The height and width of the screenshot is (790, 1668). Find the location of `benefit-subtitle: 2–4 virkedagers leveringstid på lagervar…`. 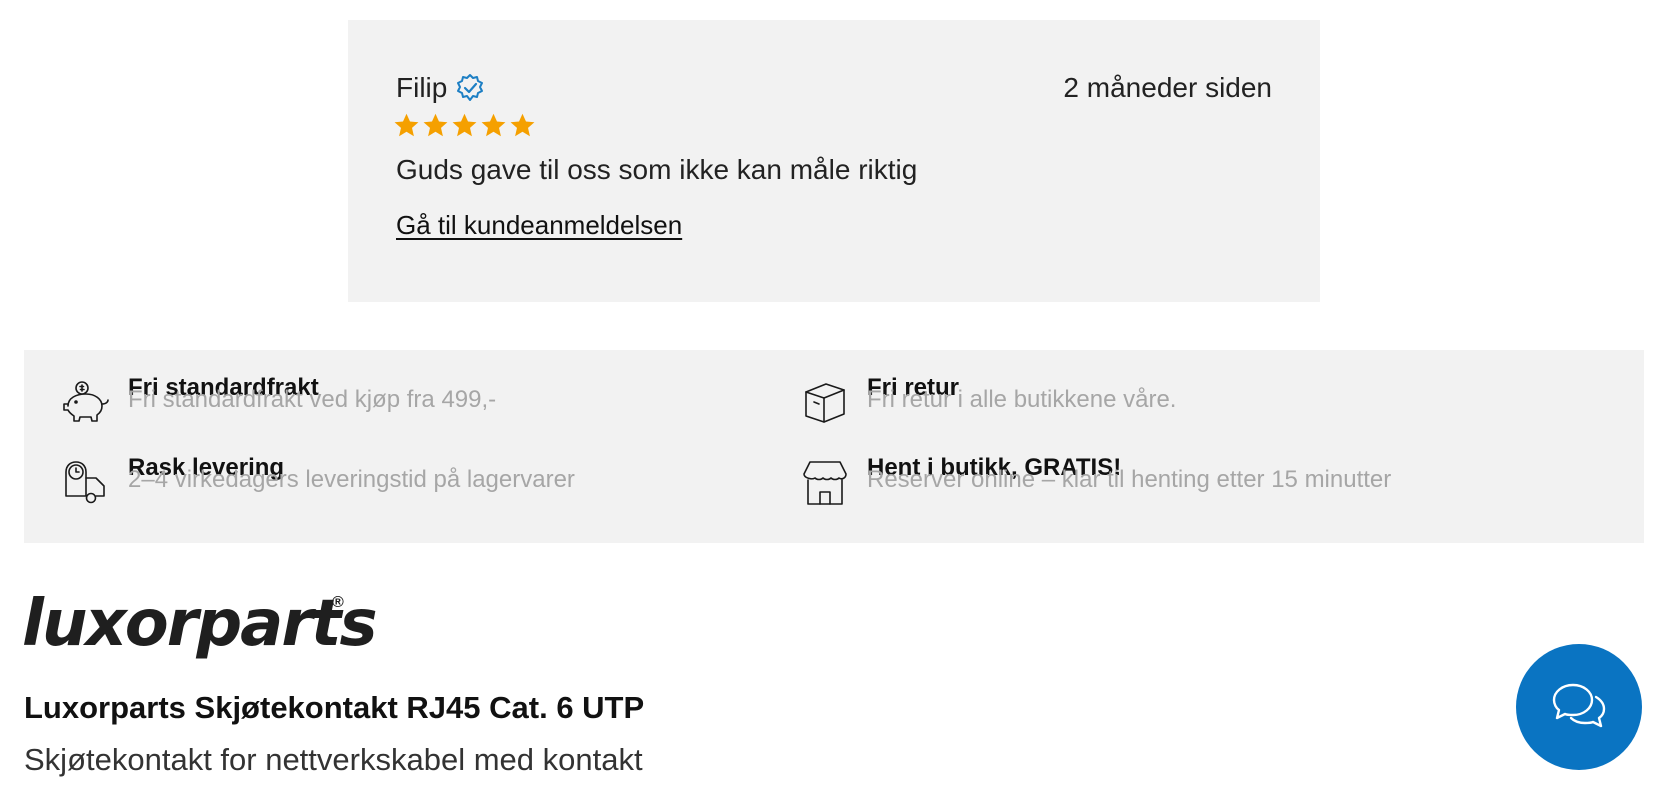

benefit-subtitle: 2–4 virkedagers leveringstid på lagervar… is located at coordinates (351, 479).